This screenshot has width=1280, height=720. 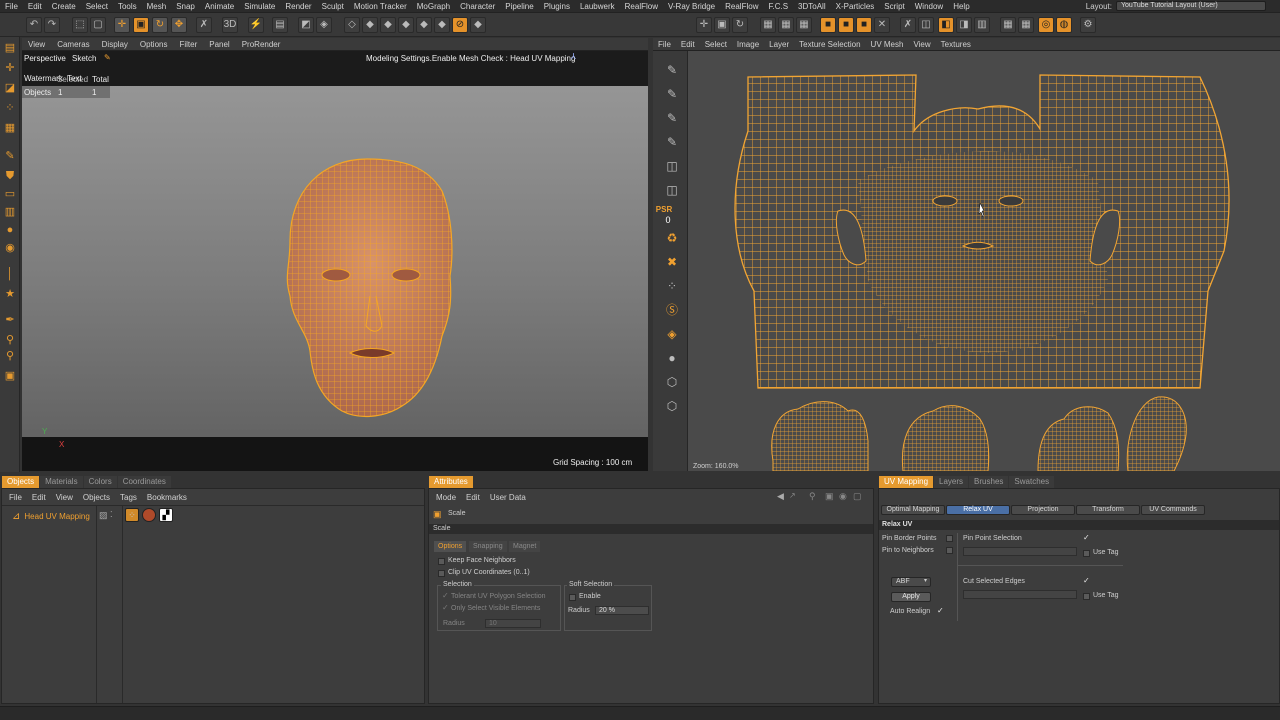 What do you see at coordinates (956, 44) in the screenshot?
I see `uv-menu-item-8: Textures` at bounding box center [956, 44].